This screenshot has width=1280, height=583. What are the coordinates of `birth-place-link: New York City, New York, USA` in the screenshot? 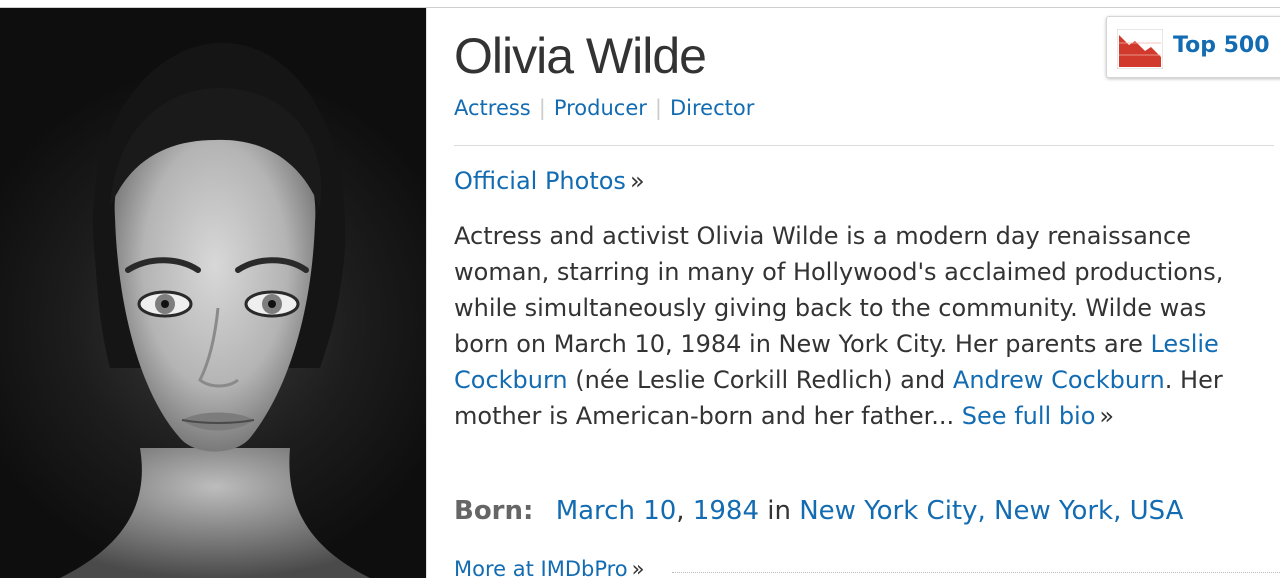 It's located at (991, 511).